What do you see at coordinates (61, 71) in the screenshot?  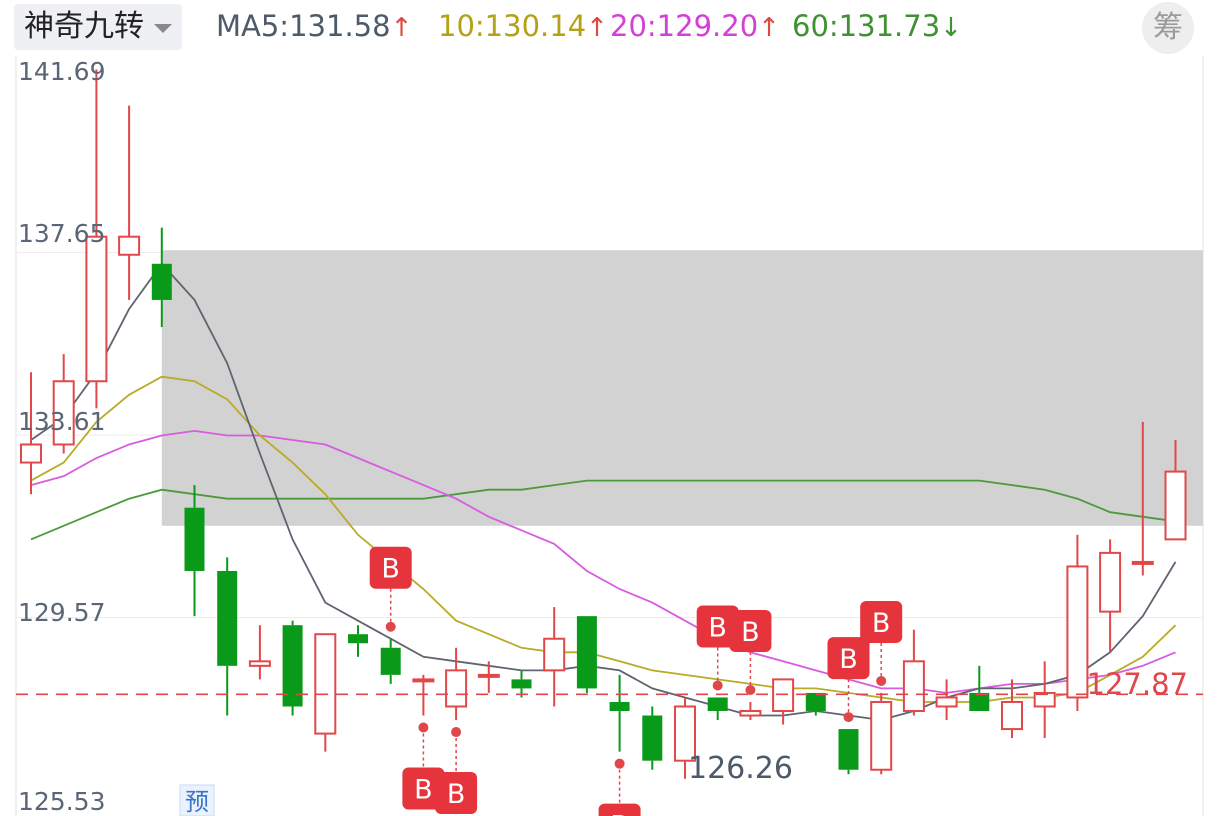 I see `y-tick-label: 141.69` at bounding box center [61, 71].